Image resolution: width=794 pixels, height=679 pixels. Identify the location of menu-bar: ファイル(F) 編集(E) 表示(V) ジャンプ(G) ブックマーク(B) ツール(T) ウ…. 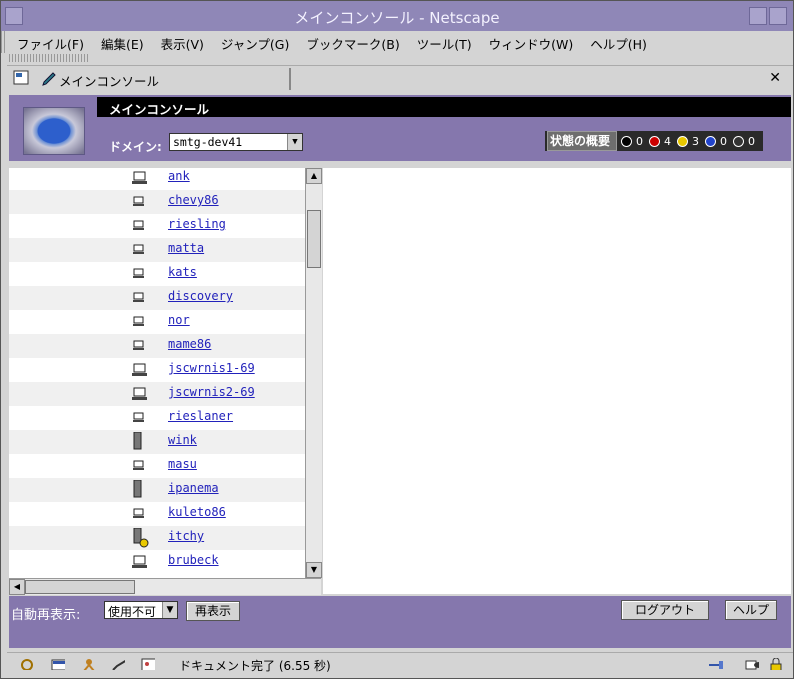
(400, 42).